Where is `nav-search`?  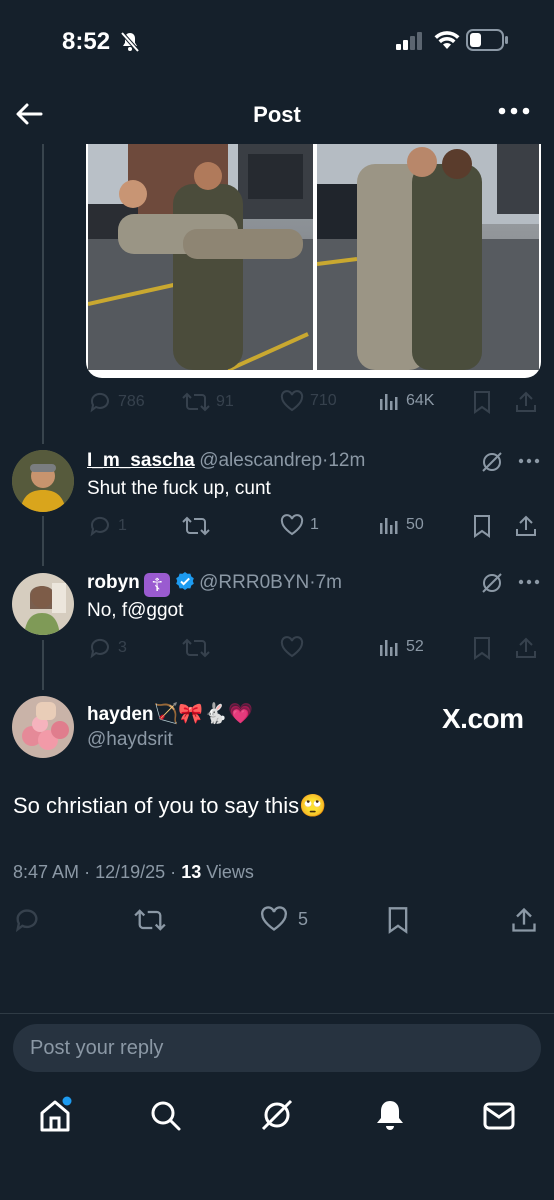 nav-search is located at coordinates (166, 1116).